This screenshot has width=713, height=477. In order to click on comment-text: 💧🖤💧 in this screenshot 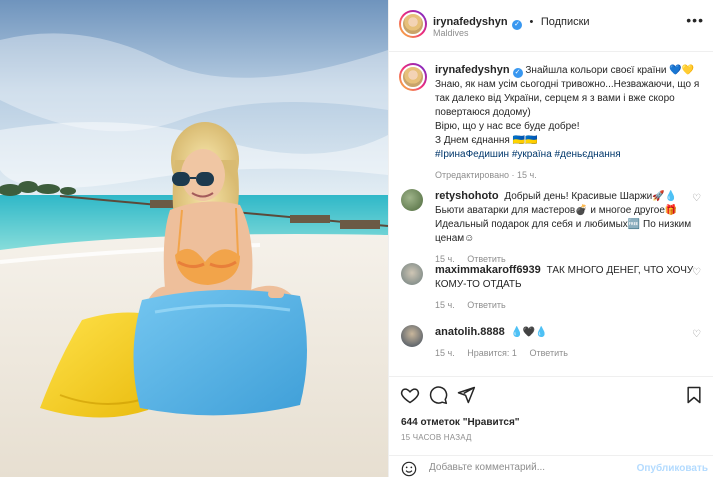, I will do `click(529, 332)`.